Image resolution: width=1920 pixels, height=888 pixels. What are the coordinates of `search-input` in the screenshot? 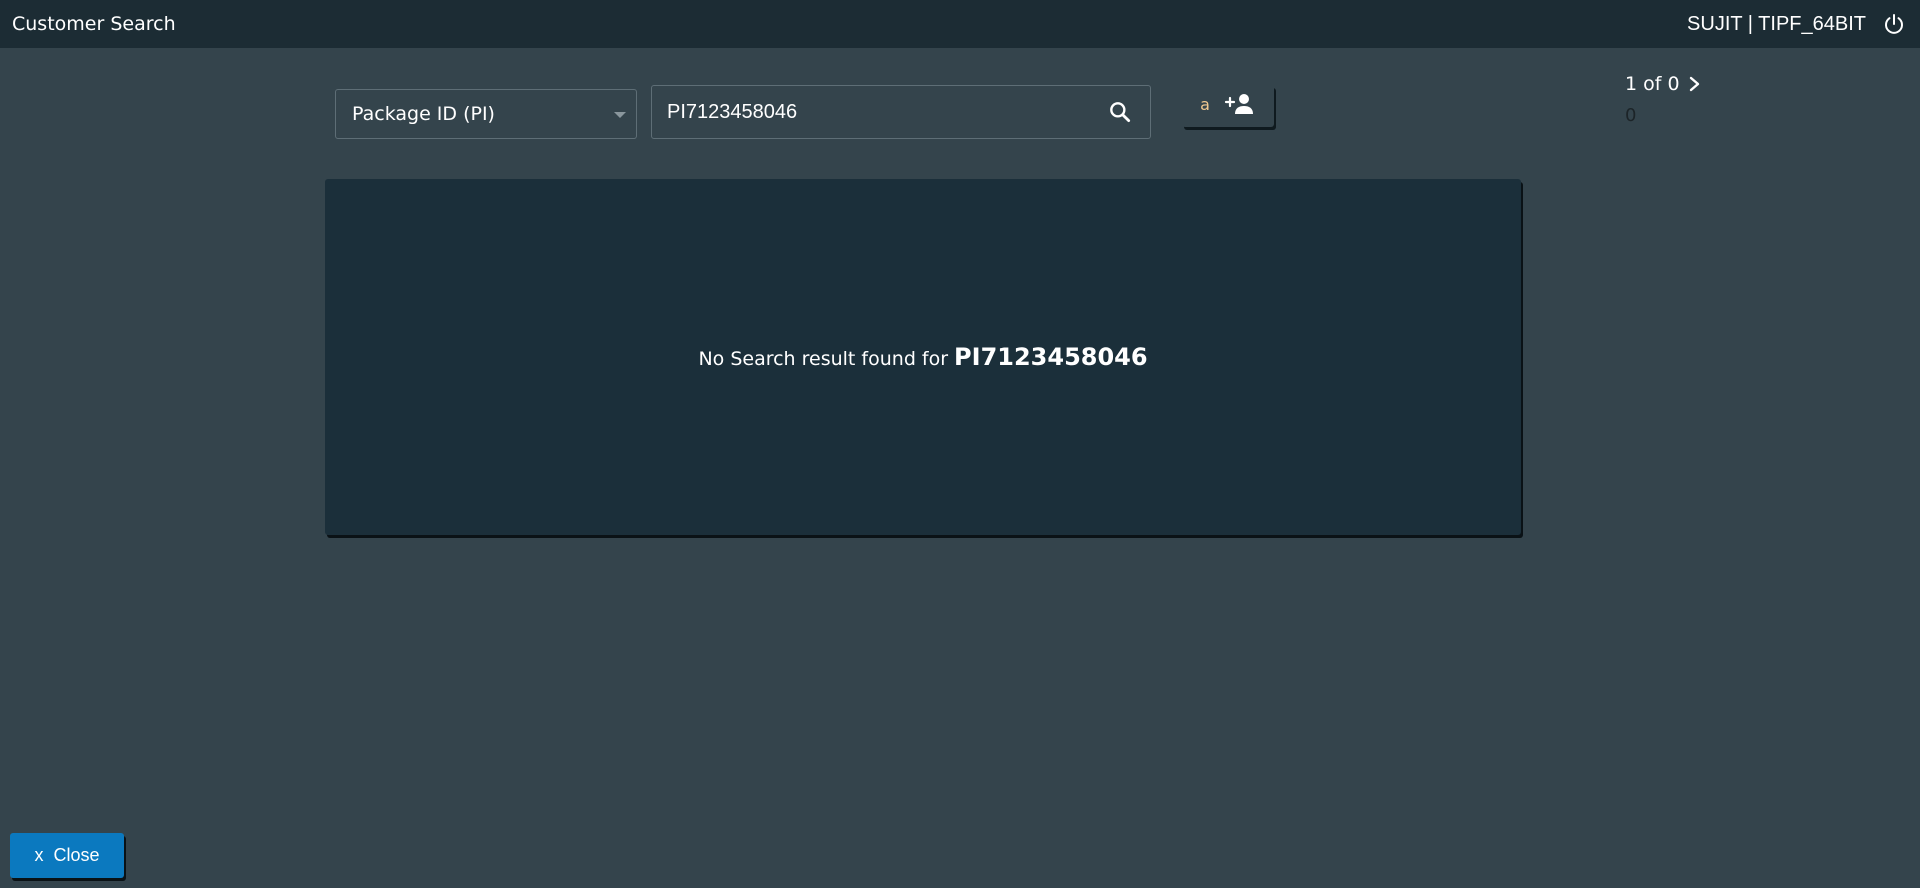 It's located at (871, 112).